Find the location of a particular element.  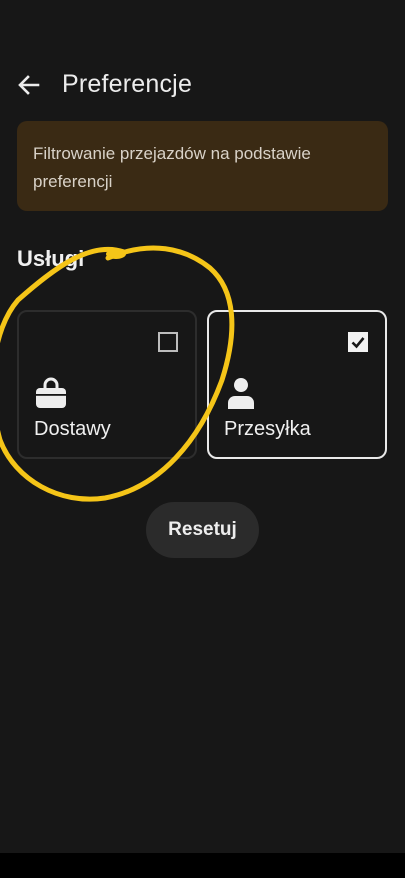

service-card-dostawy: Dostawy is located at coordinates (107, 384).